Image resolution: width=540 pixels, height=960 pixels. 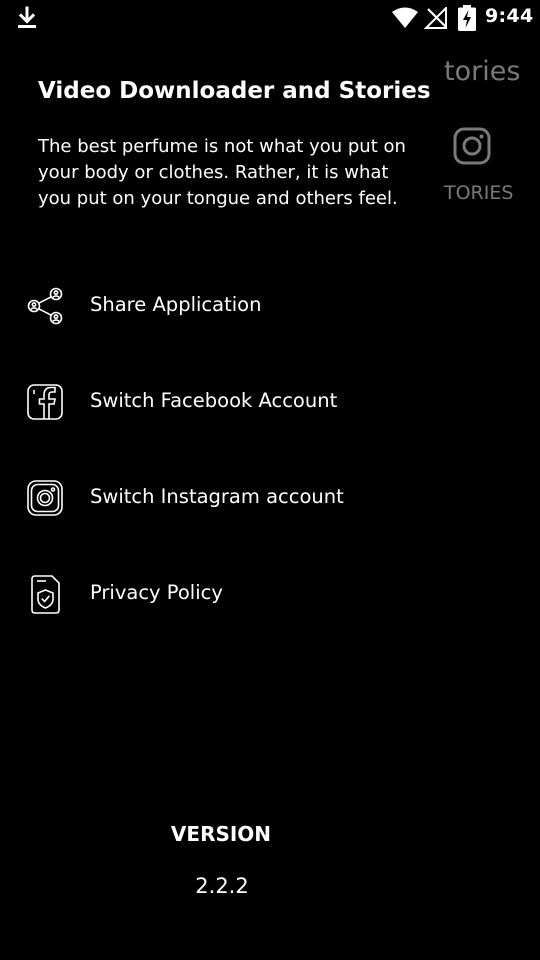 I want to click on menu-item-label: Switch Instagram account, so click(x=217, y=496).